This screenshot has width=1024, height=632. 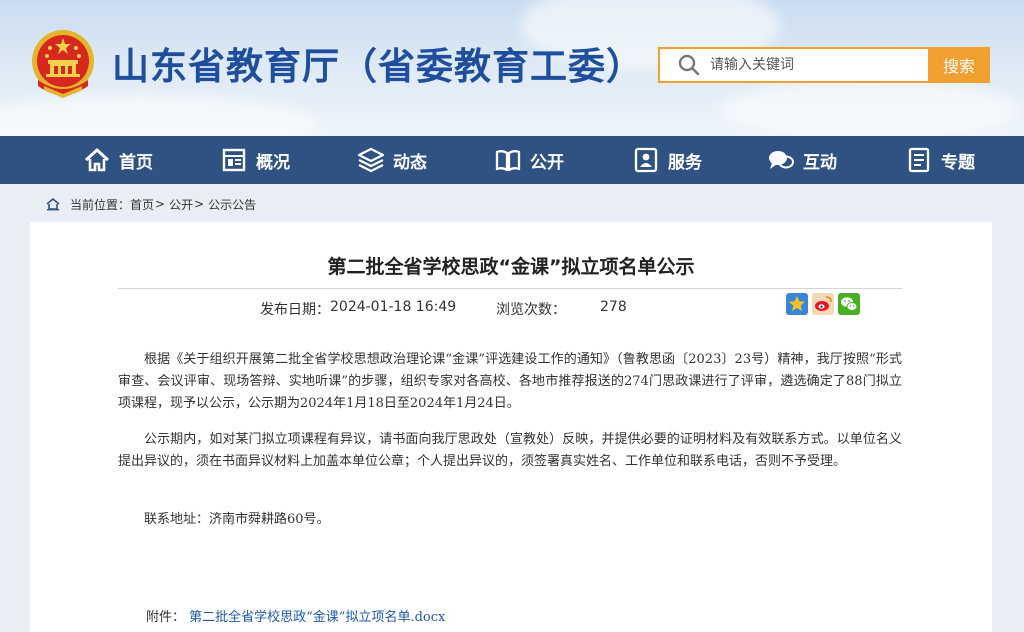 What do you see at coordinates (393, 307) in the screenshot?
I see `publish-date: 2024-01-18 16:49` at bounding box center [393, 307].